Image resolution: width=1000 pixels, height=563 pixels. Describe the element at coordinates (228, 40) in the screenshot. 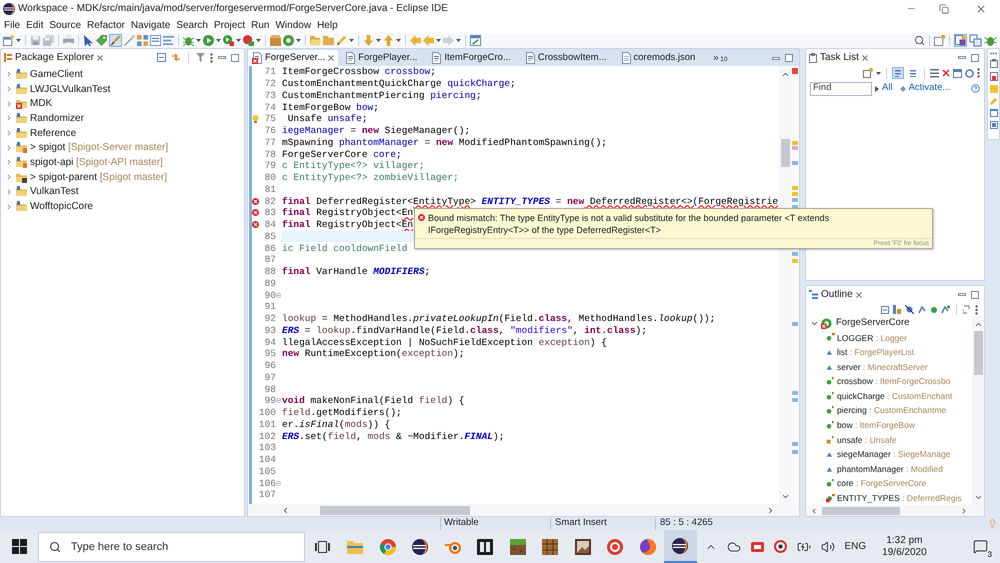

I see `run-config-icon` at that location.